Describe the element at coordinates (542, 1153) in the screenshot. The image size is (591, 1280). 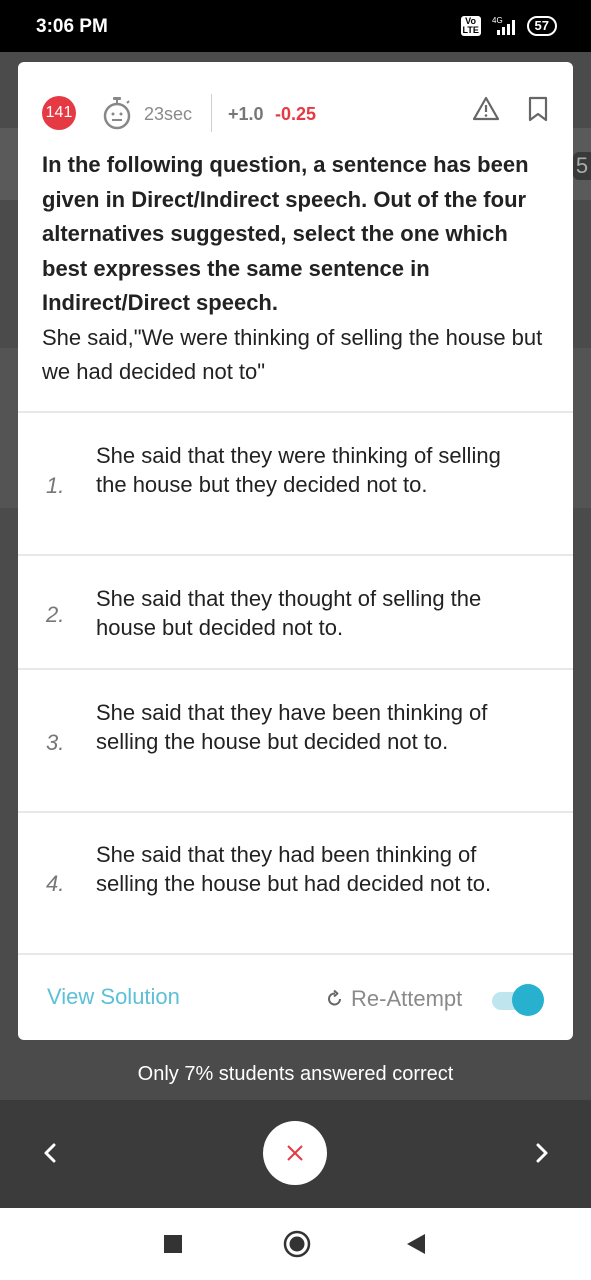
I see `next-question-icon` at that location.